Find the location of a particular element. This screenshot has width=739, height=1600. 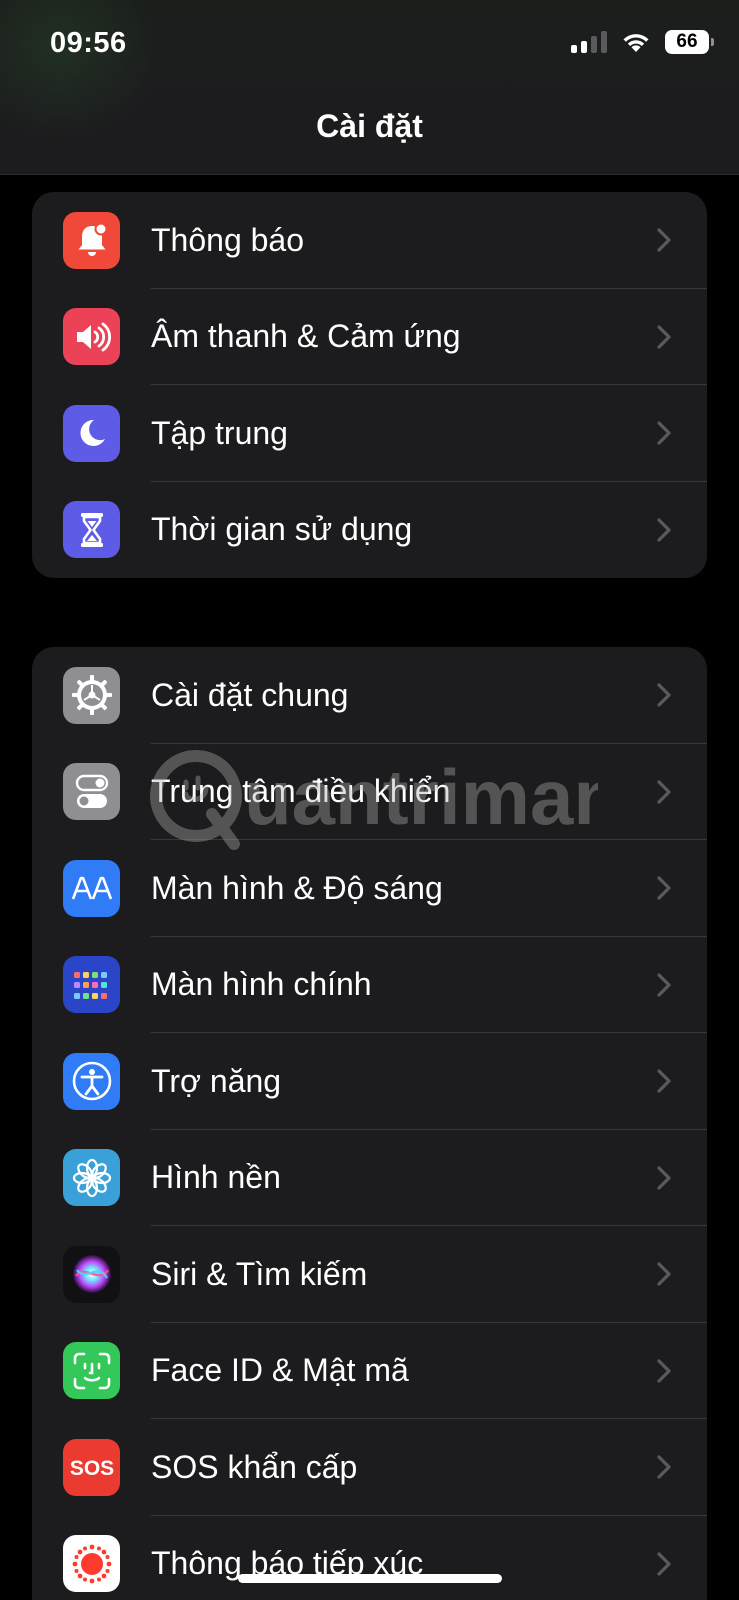

status-indicators: 66 is located at coordinates (642, 42).